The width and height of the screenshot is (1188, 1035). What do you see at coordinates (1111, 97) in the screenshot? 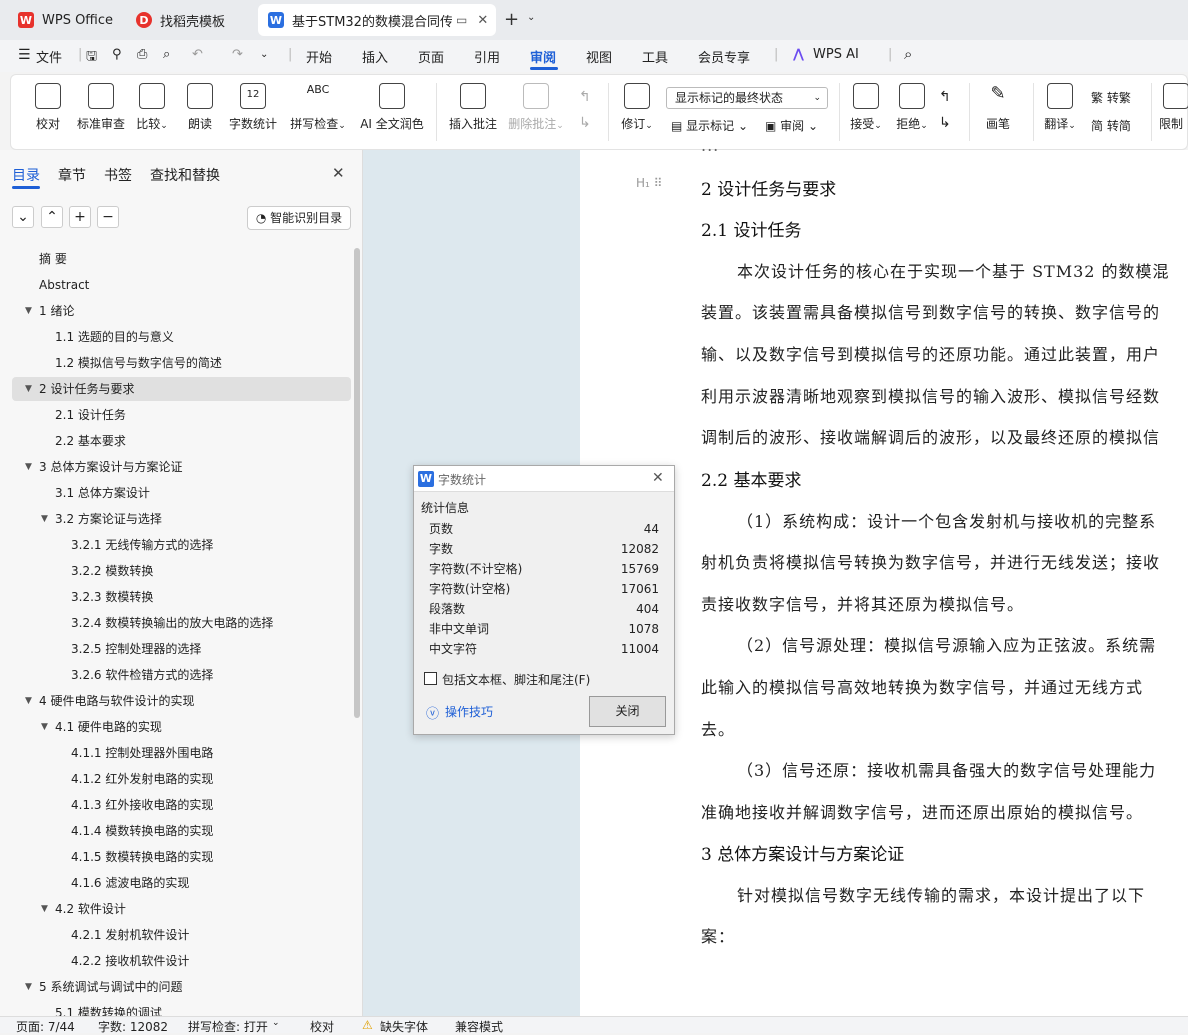
I see `to-traditional-button: 繁 转繁` at bounding box center [1111, 97].